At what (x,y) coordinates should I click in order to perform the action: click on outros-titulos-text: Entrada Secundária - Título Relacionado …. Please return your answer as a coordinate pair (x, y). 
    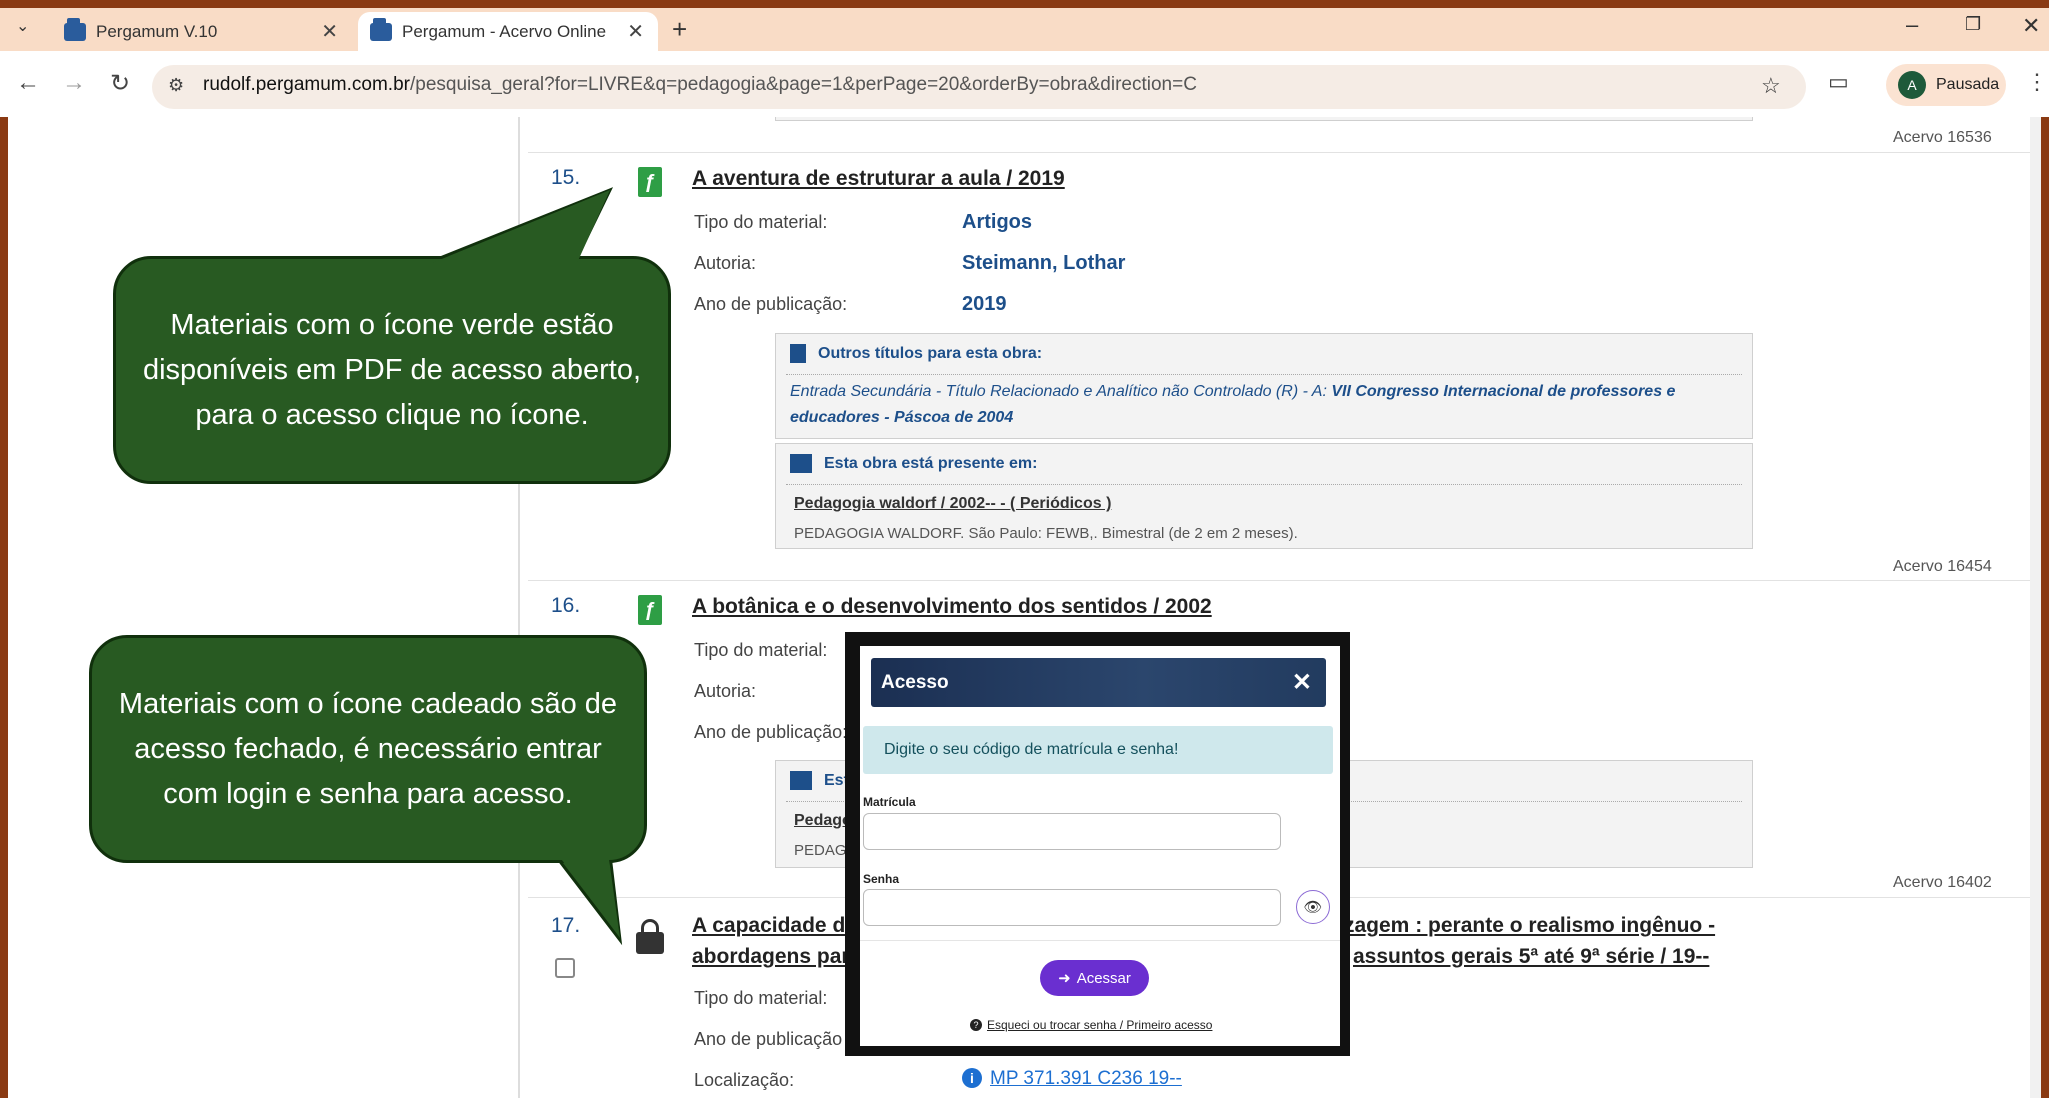
    Looking at the image, I should click on (1233, 404).